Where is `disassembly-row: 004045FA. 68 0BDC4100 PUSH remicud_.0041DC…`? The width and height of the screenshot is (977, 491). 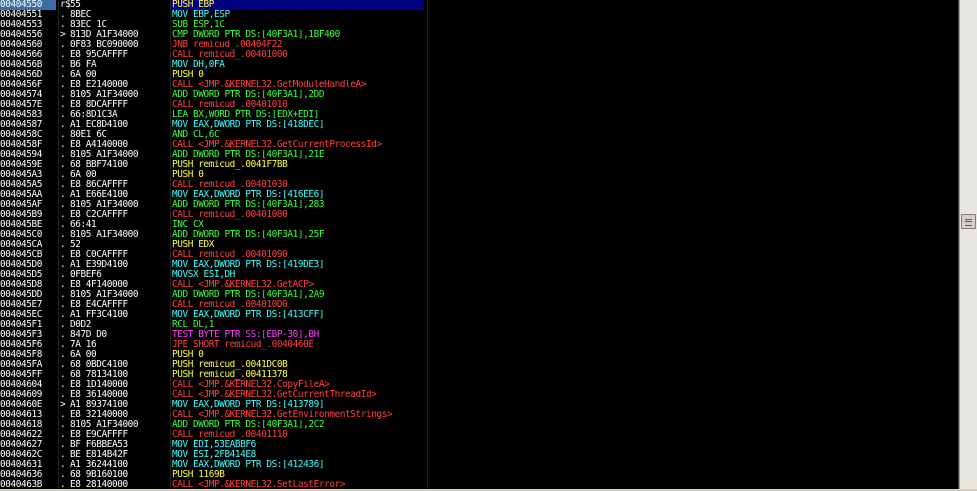 disassembly-row: 004045FA. 68 0BDC4100 PUSH remicud_.0041DC… is located at coordinates (479, 365).